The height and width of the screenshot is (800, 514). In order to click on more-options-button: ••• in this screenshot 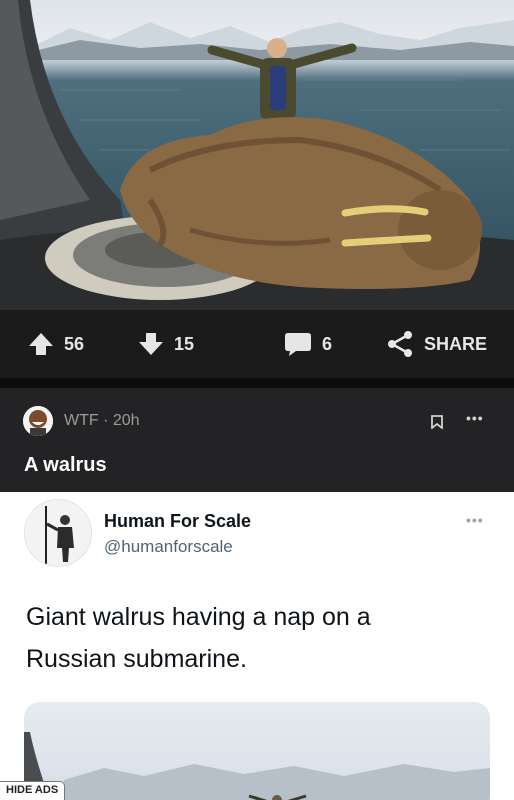, I will do `click(475, 418)`.